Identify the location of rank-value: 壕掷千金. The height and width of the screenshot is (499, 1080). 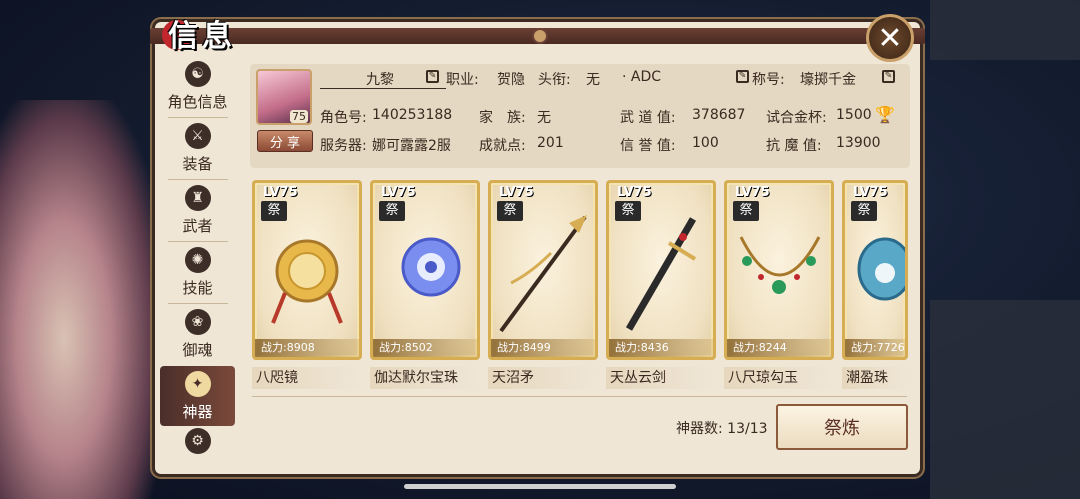
(828, 80).